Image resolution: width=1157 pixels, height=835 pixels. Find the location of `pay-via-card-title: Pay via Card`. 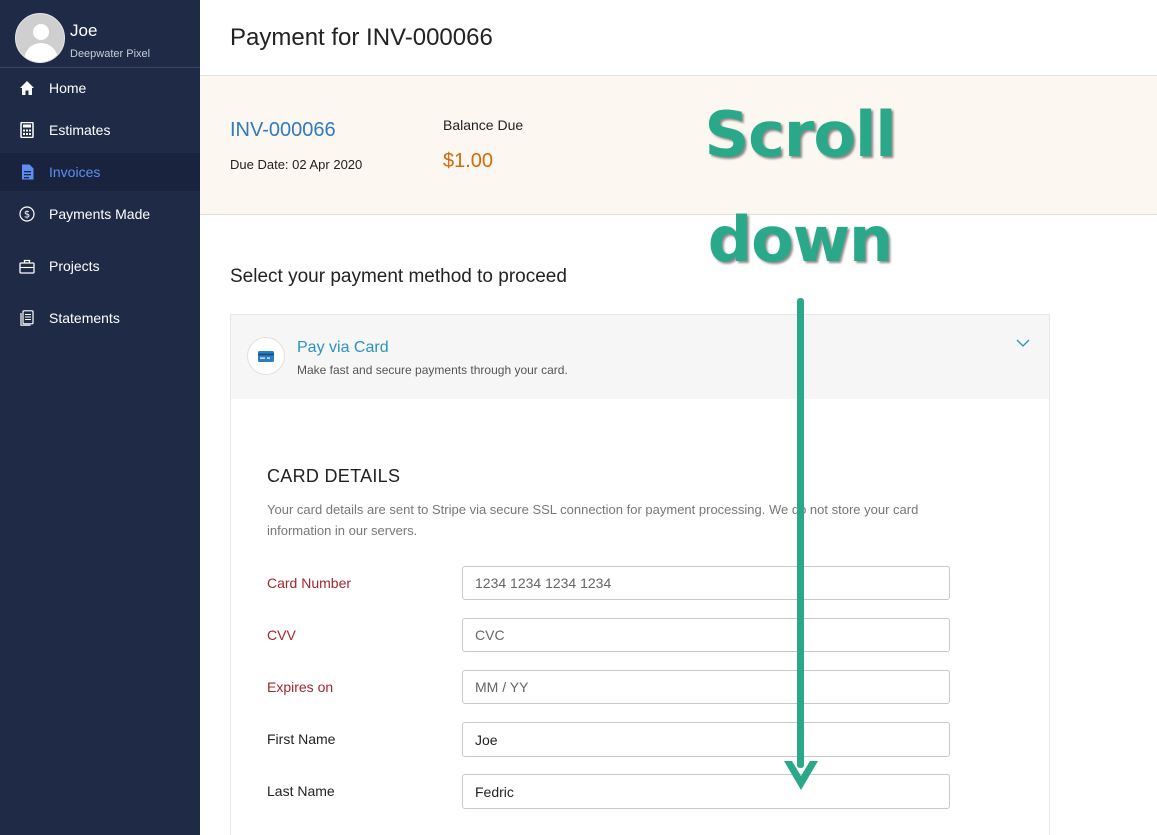

pay-via-card-title: Pay via Card is located at coordinates (343, 347).